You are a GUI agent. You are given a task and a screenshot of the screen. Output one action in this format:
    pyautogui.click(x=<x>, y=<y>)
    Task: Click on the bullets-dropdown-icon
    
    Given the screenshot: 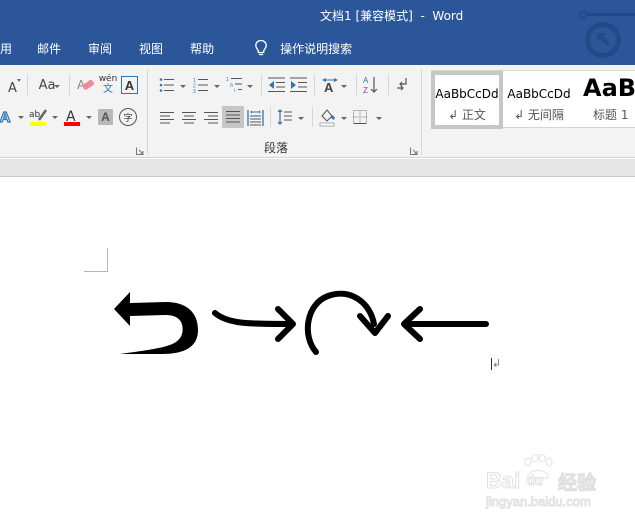 What is the action you would take?
    pyautogui.click(x=183, y=86)
    